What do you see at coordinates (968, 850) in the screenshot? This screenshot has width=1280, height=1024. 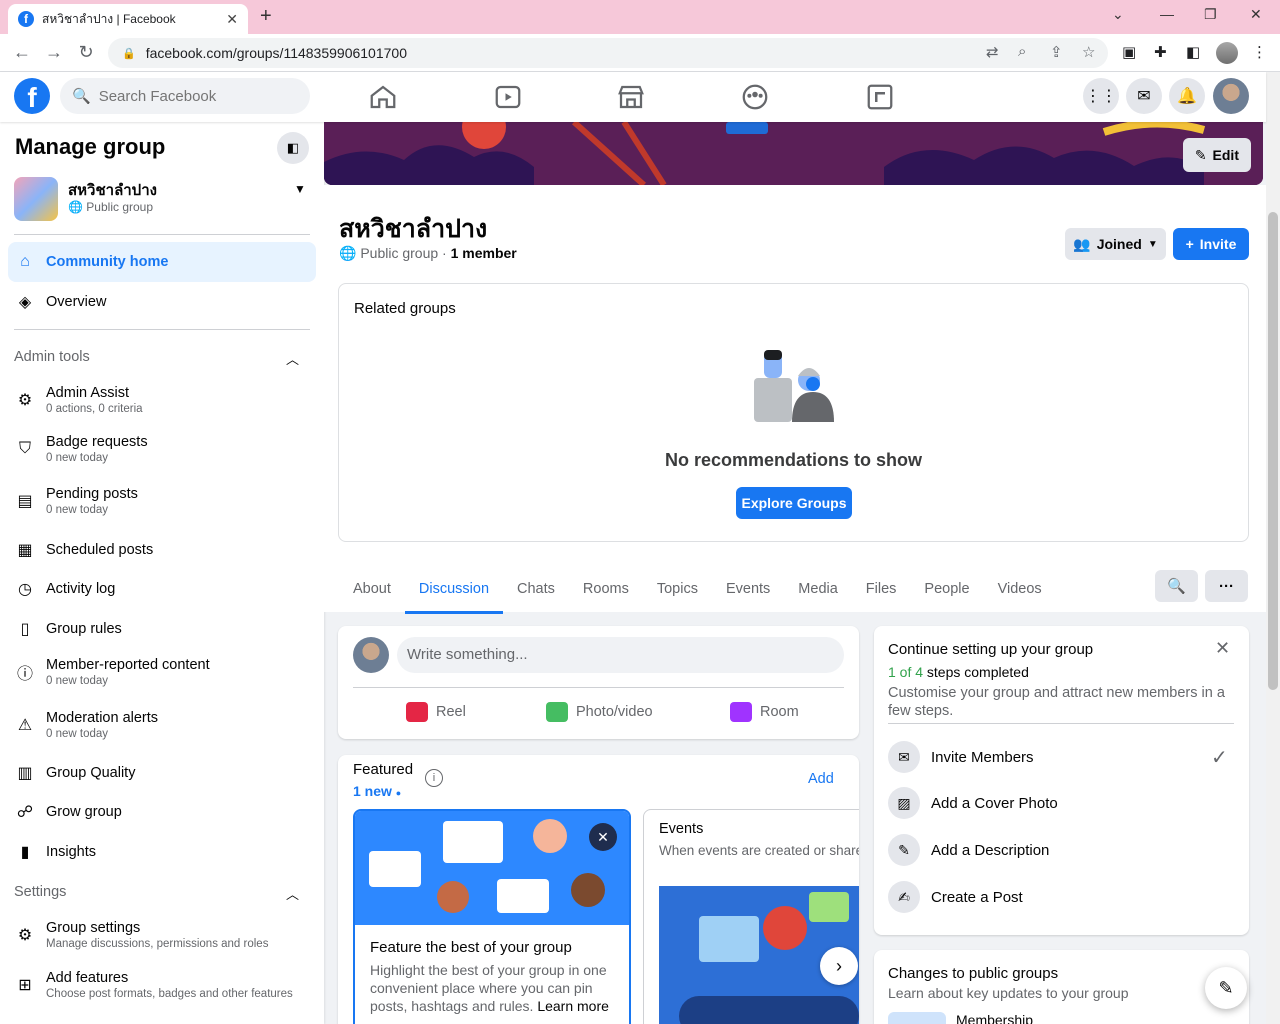 I see `step-add-description: ✎ Add a Description` at bounding box center [968, 850].